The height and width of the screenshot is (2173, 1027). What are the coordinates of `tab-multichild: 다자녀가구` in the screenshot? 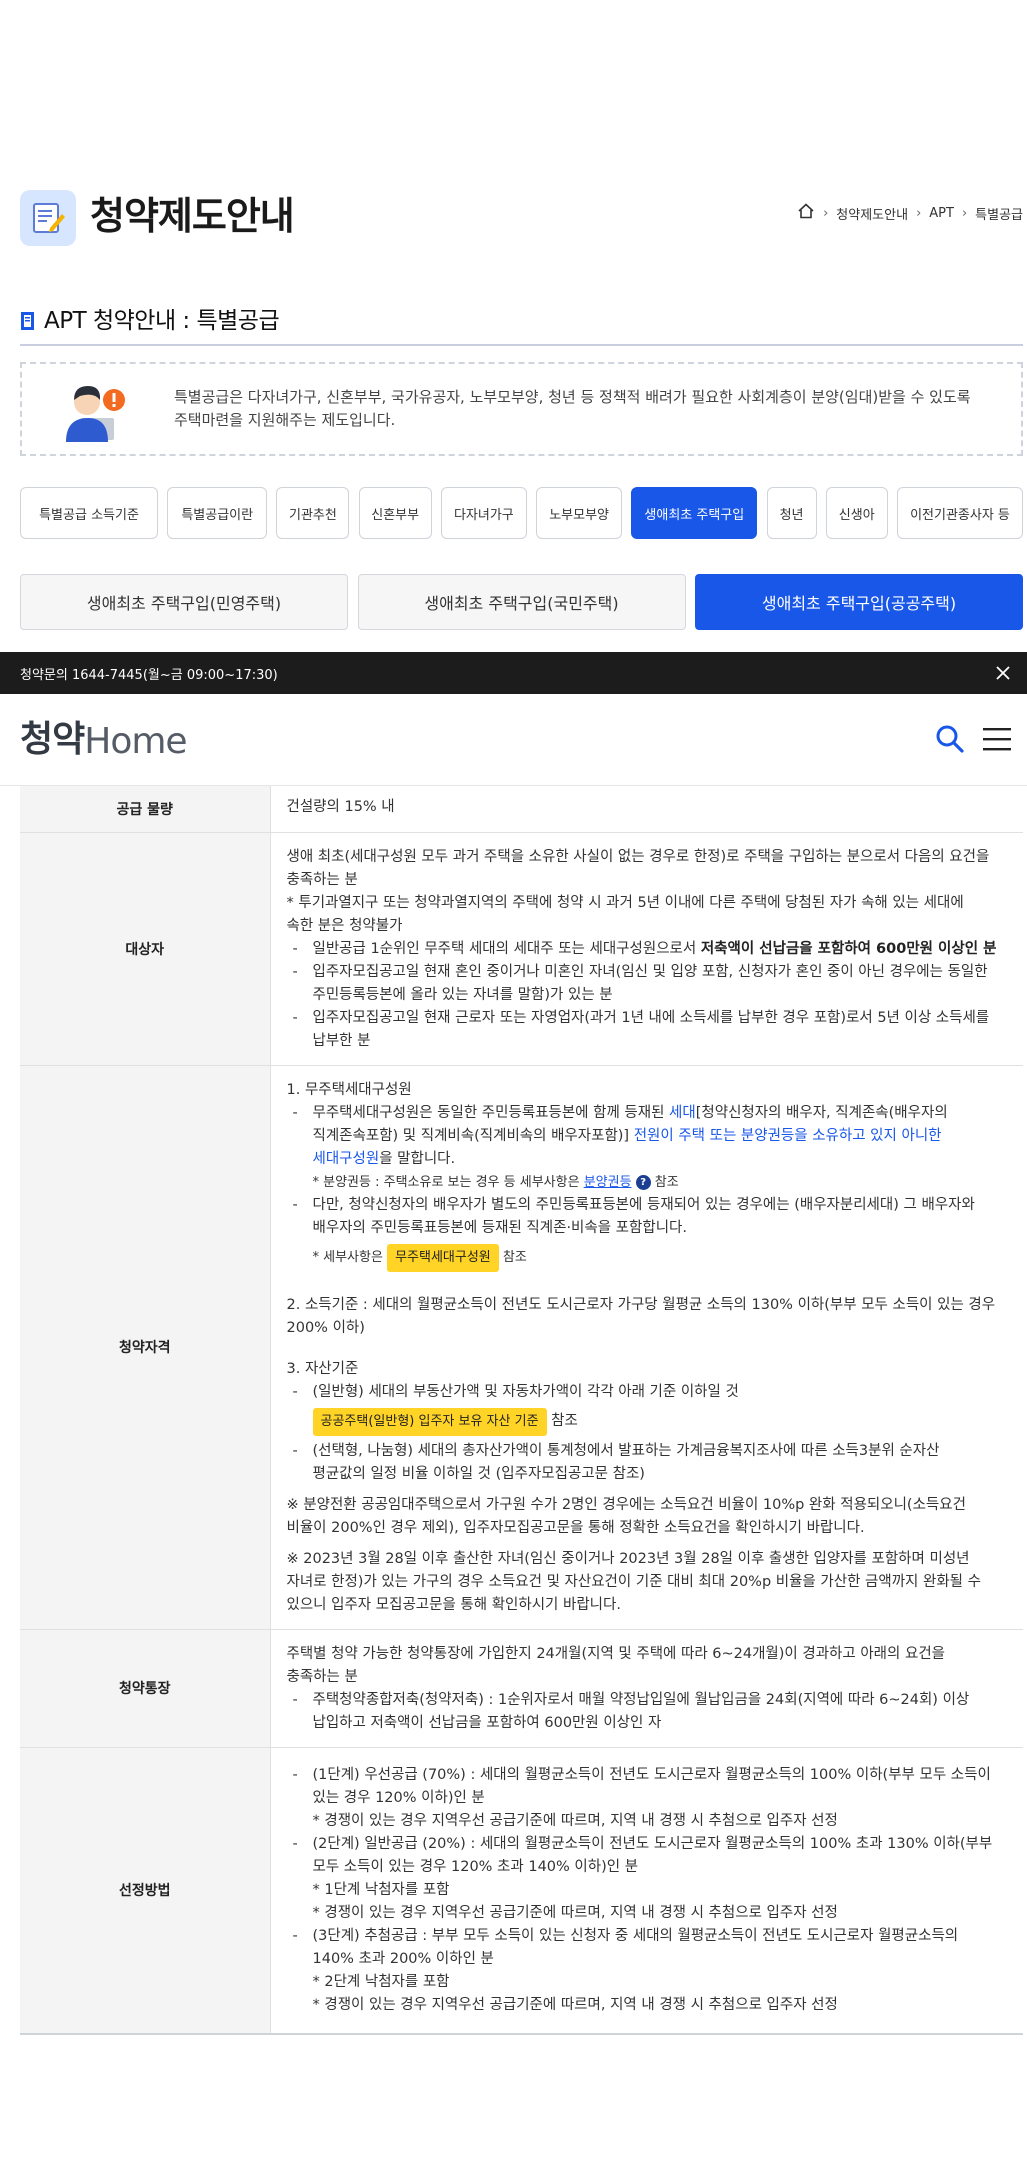 It's located at (483, 513).